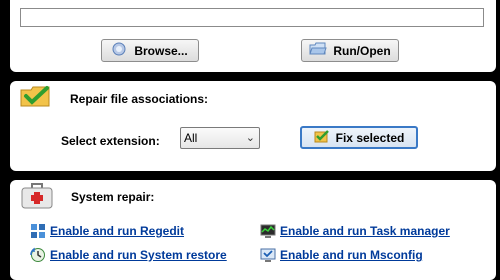 Image resolution: width=500 pixels, height=280 pixels. I want to click on regedit-link-text: Enable and run Regedit, so click(117, 231).